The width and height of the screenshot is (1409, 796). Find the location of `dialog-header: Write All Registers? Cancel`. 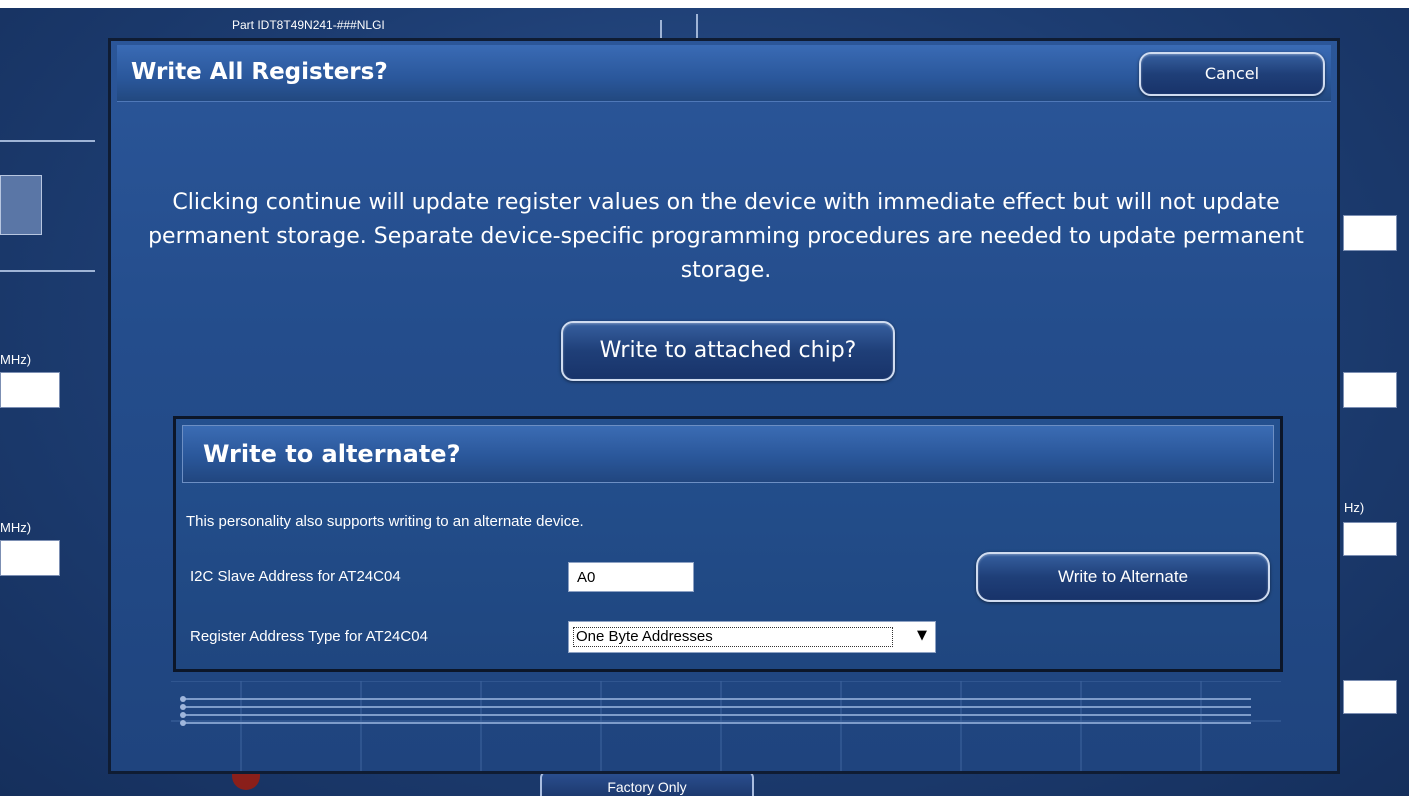

dialog-header: Write All Registers? Cancel is located at coordinates (724, 73).